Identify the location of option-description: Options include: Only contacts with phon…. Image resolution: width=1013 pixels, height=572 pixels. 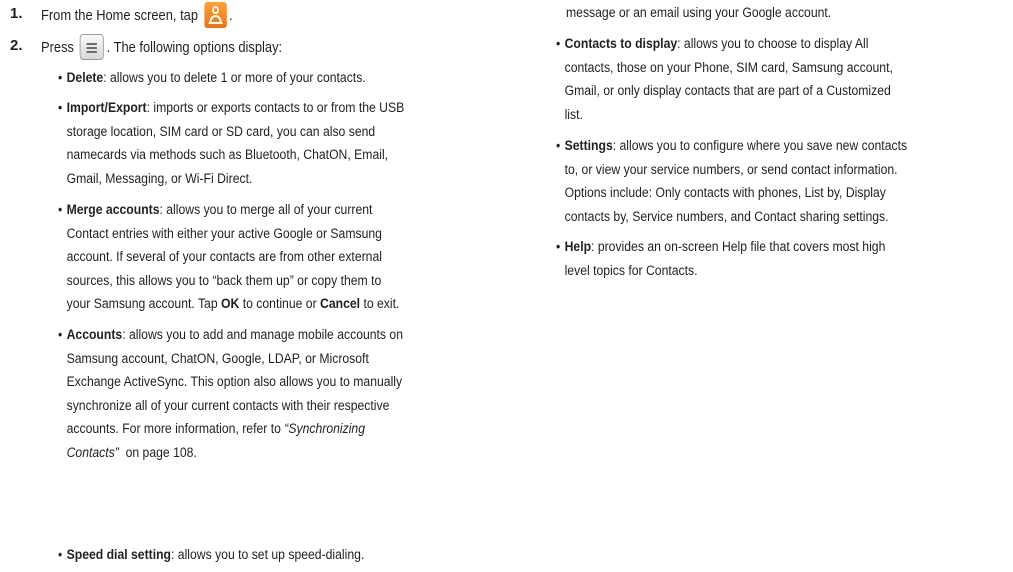
(725, 193).